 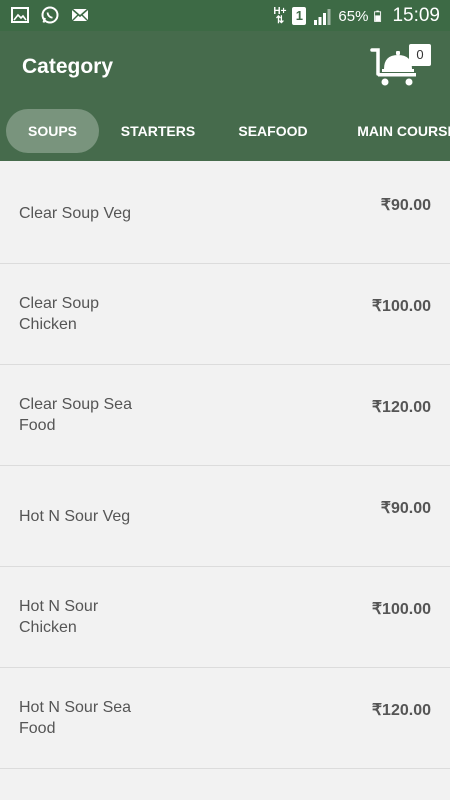 I want to click on item-name: Clear Soup Veg, so click(x=75, y=213).